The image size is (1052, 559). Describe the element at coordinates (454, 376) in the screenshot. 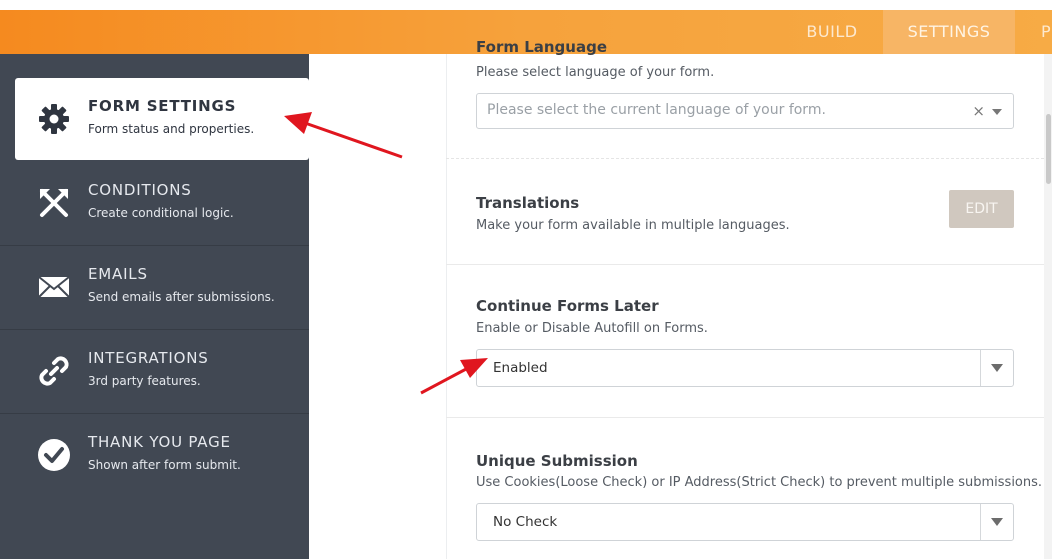

I see `annotation-arrow-enabled` at that location.